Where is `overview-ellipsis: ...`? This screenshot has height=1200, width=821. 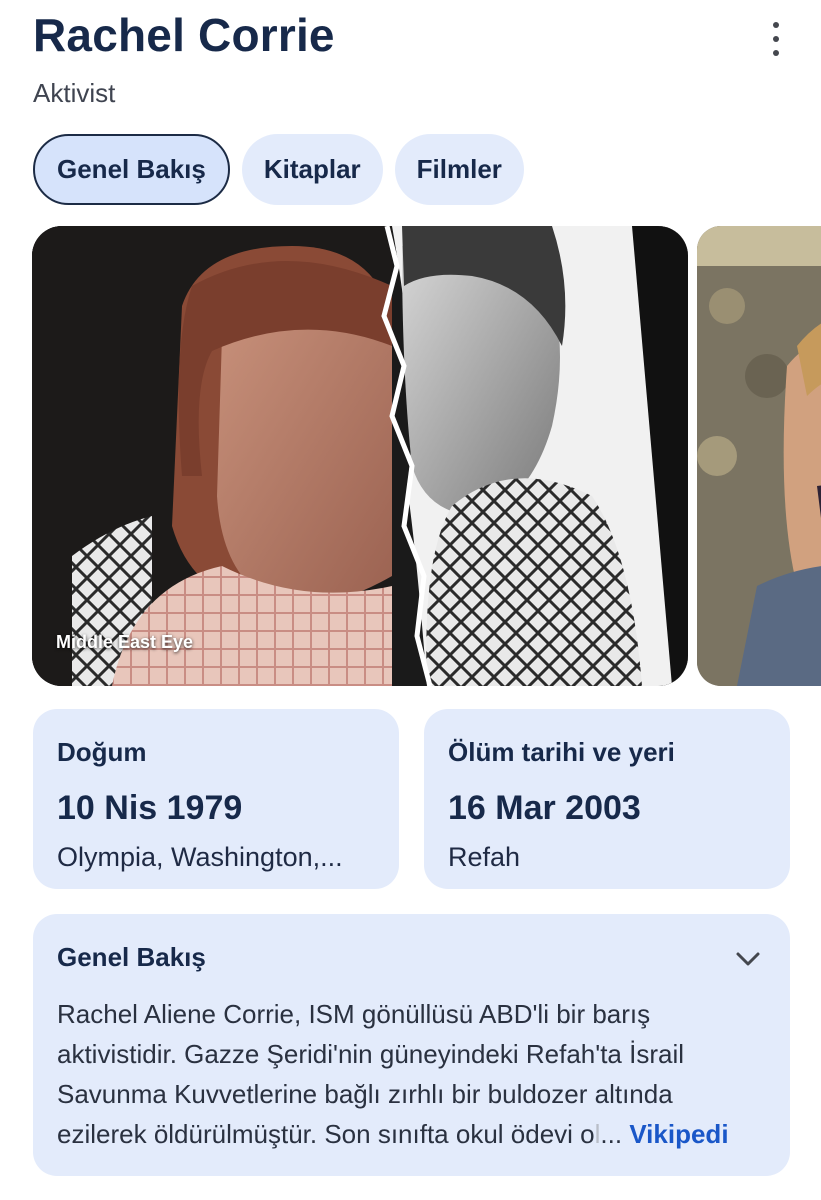 overview-ellipsis: ... is located at coordinates (611, 1134).